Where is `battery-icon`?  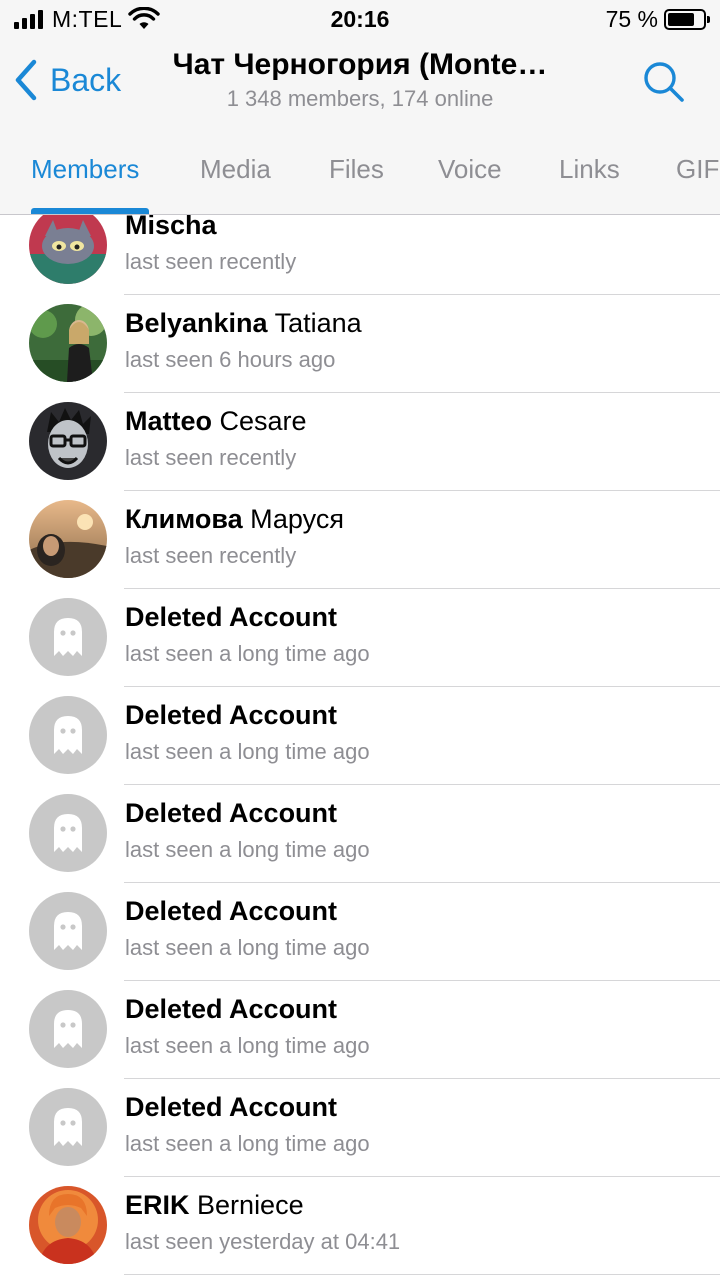
battery-icon is located at coordinates (687, 19).